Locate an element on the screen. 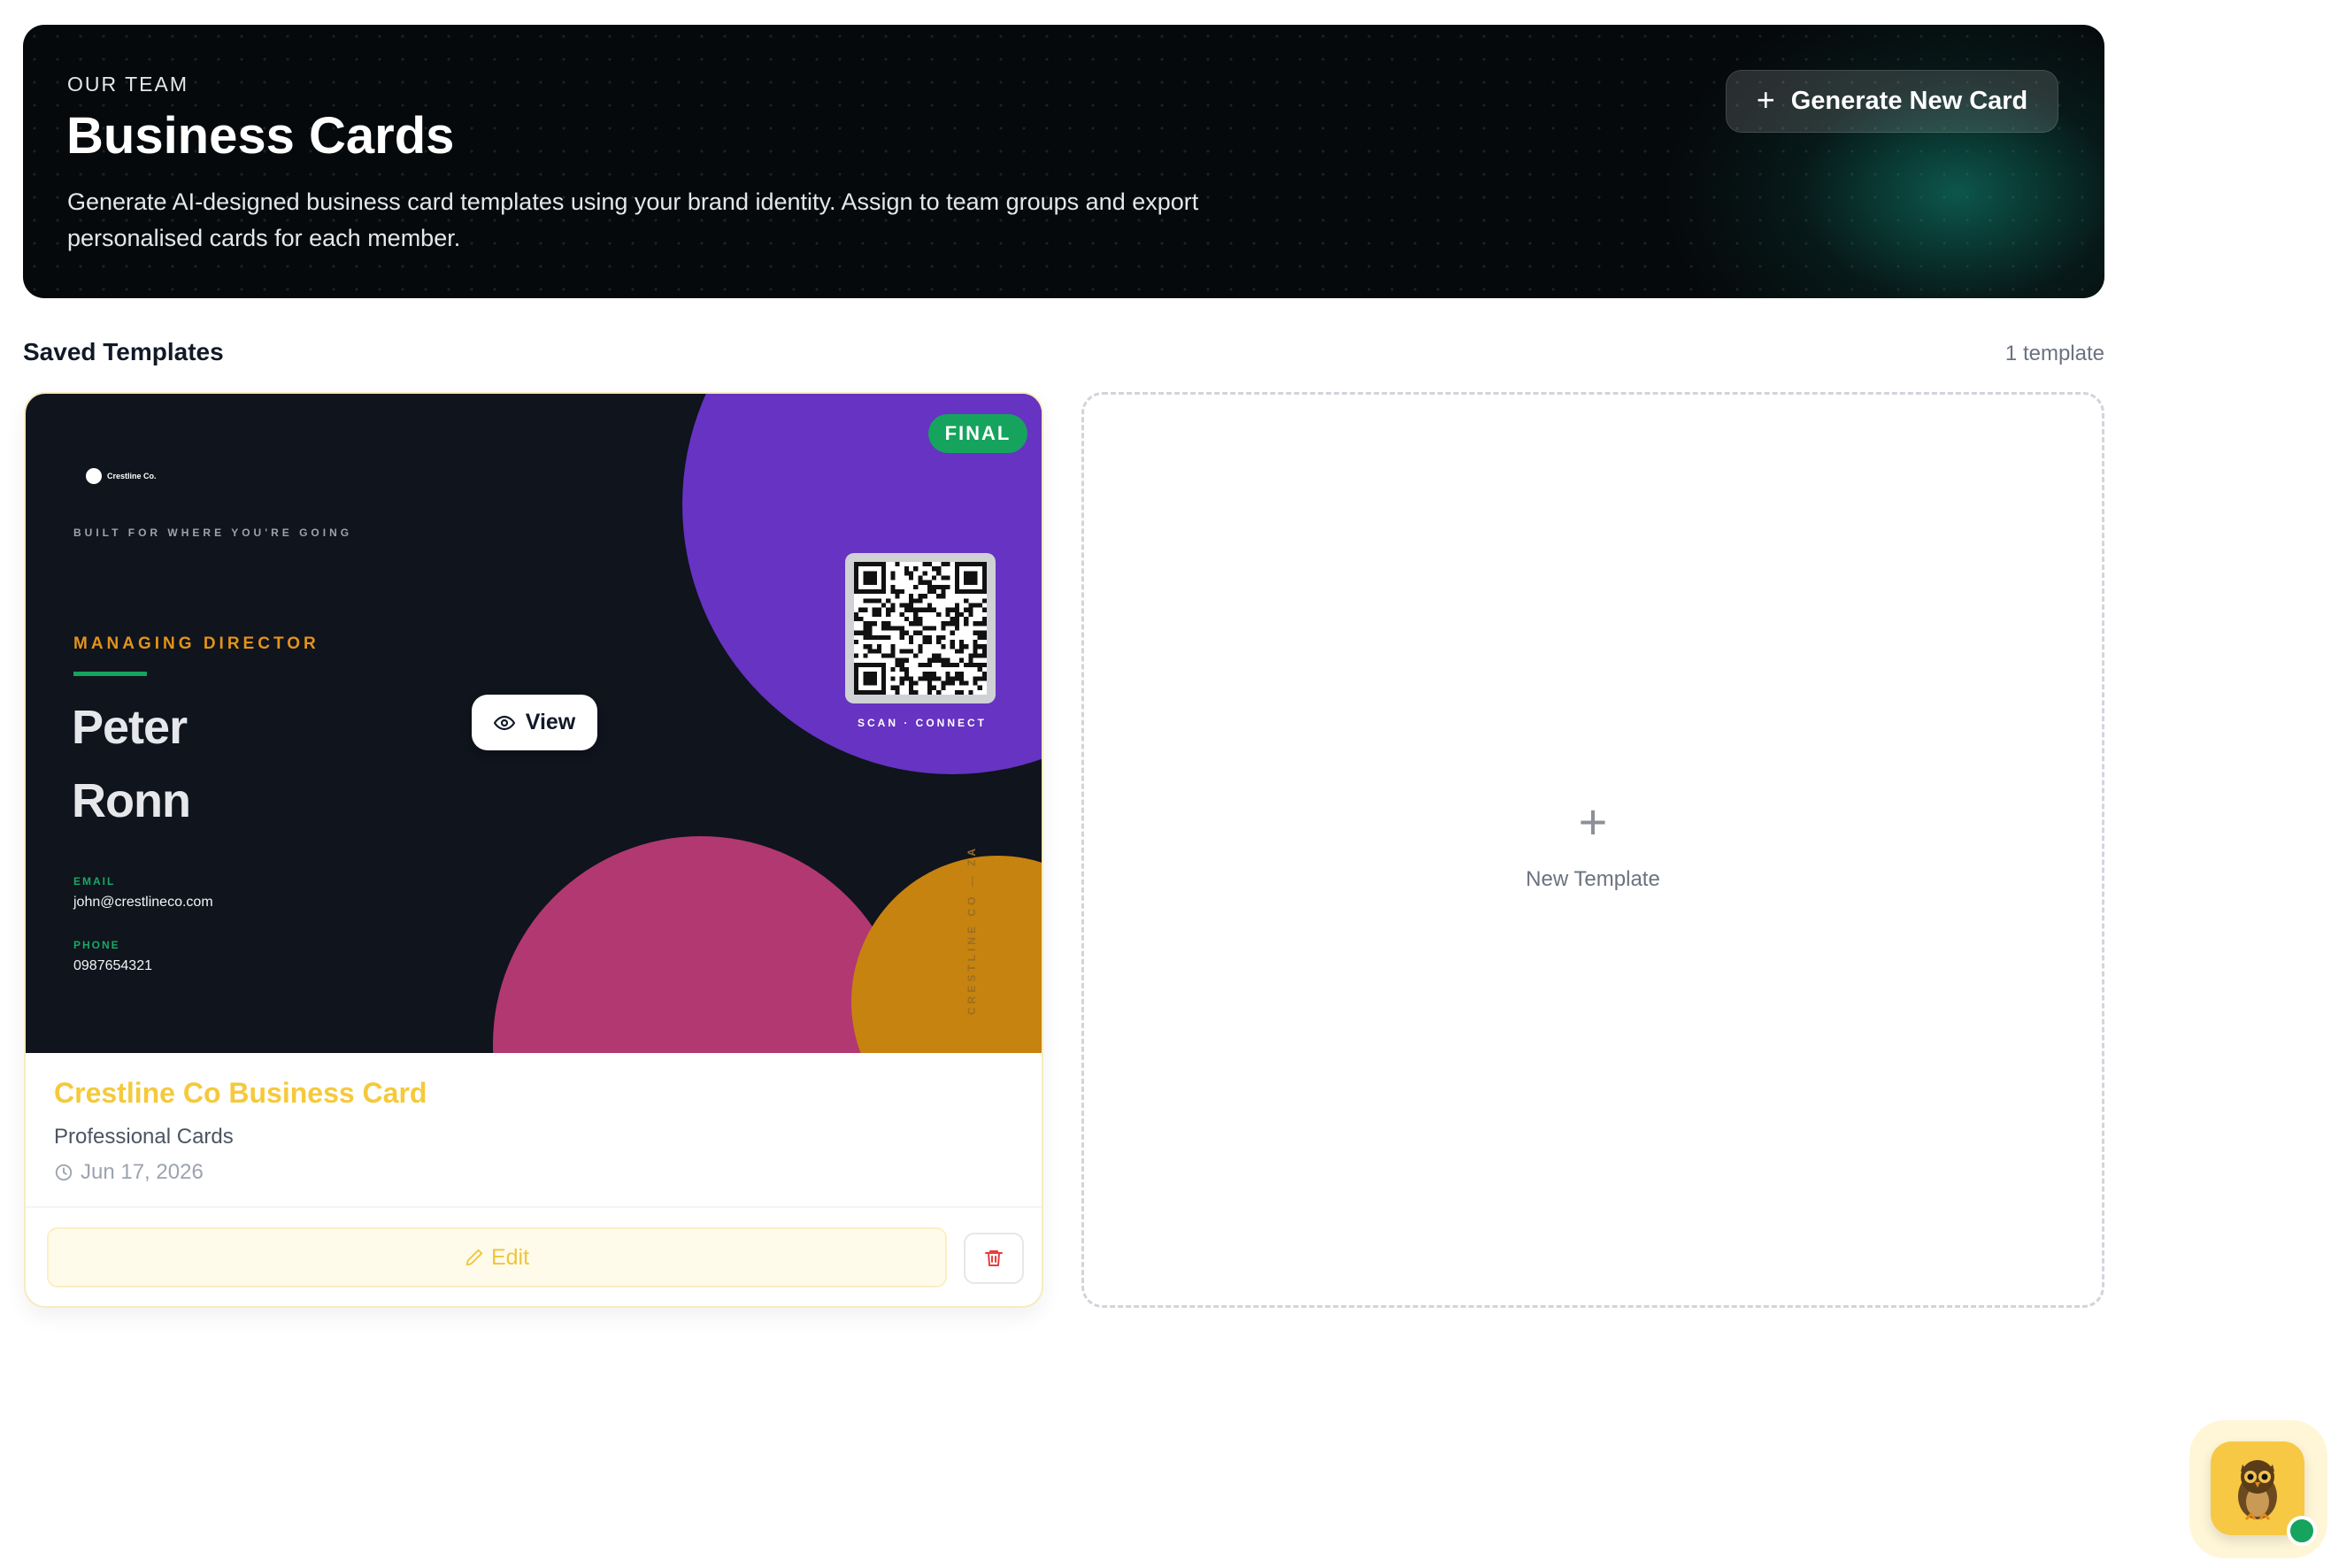 The height and width of the screenshot is (1568, 2331). clock-icon is located at coordinates (64, 1172).